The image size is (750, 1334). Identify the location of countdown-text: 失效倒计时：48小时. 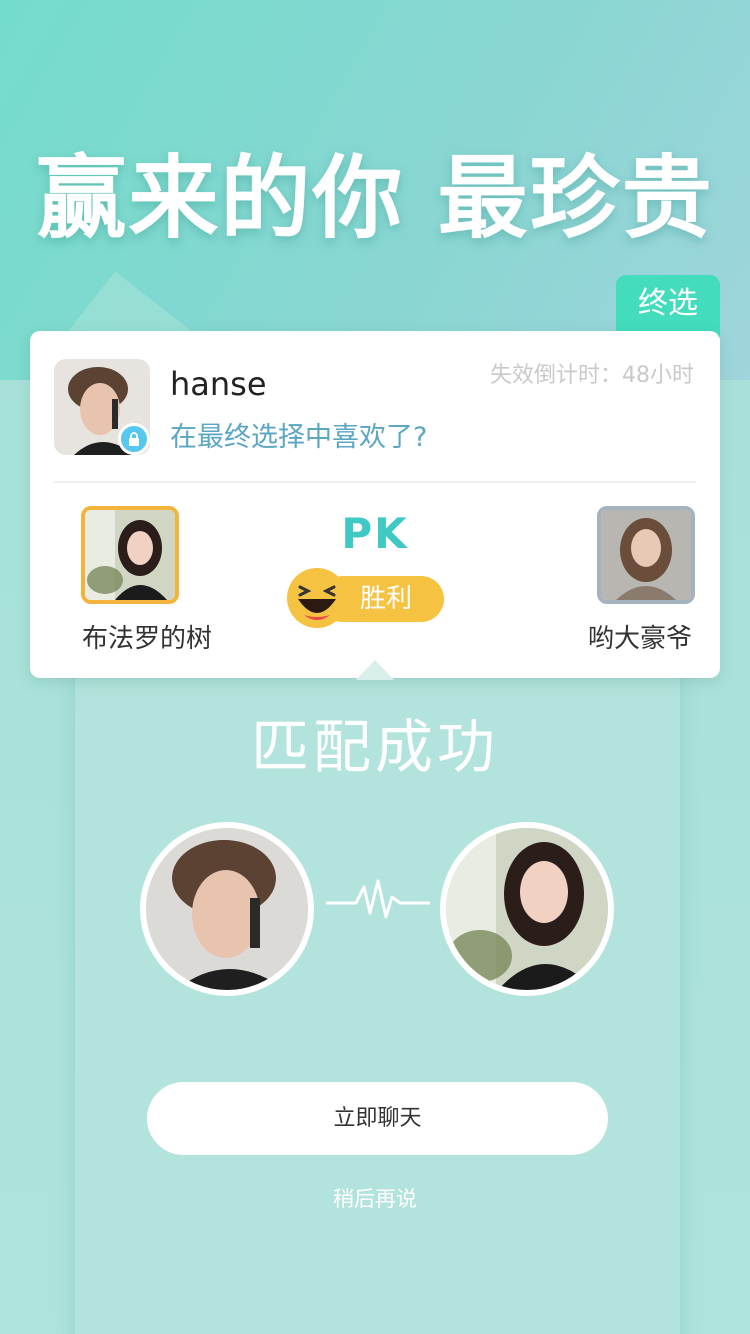
(592, 375).